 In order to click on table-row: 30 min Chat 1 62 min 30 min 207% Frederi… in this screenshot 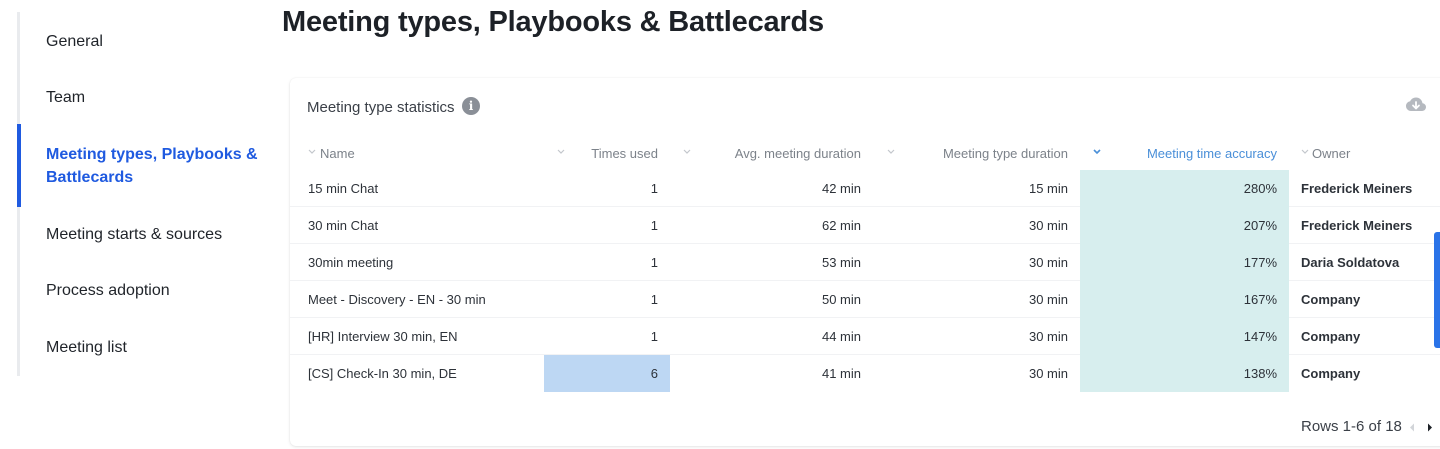, I will do `click(865, 225)`.